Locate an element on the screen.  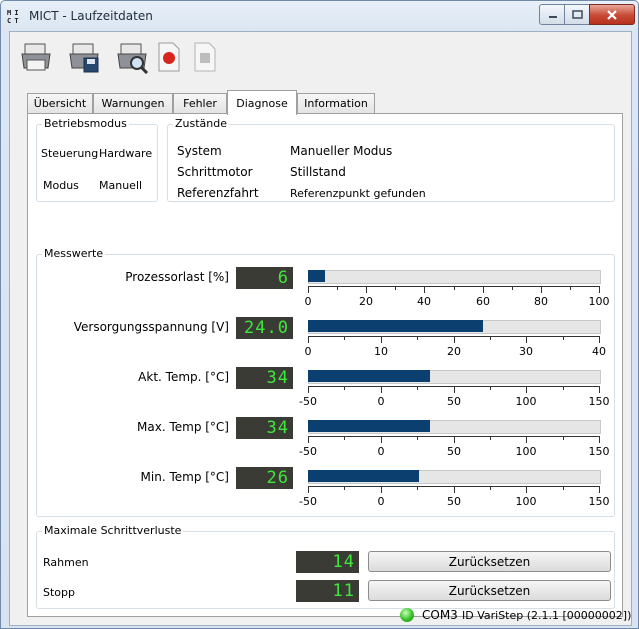
rahmen-label: Rahmen is located at coordinates (66, 562).